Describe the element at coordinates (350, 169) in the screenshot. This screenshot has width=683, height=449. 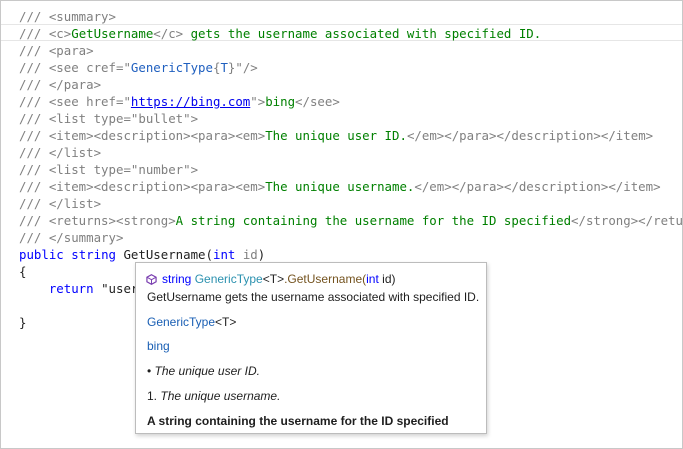
I see `code-line: /// <list type="number">` at that location.